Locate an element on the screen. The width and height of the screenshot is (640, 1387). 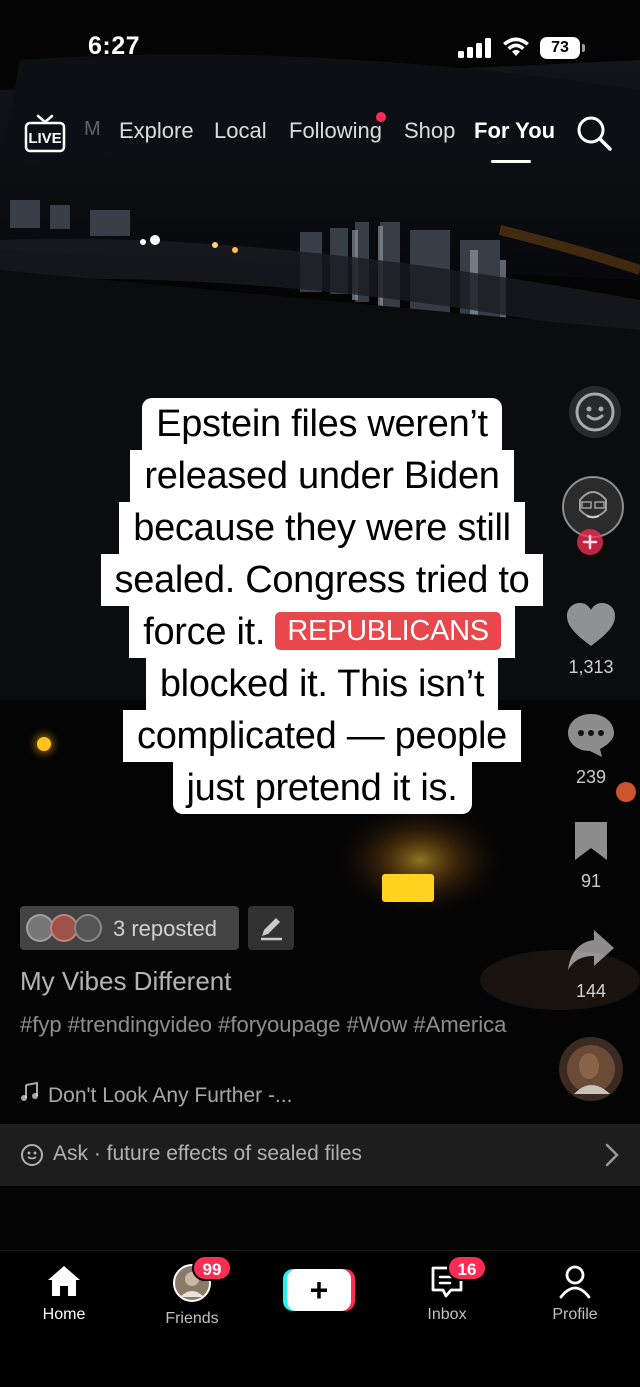
ai-assistant-button is located at coordinates (591, 414).